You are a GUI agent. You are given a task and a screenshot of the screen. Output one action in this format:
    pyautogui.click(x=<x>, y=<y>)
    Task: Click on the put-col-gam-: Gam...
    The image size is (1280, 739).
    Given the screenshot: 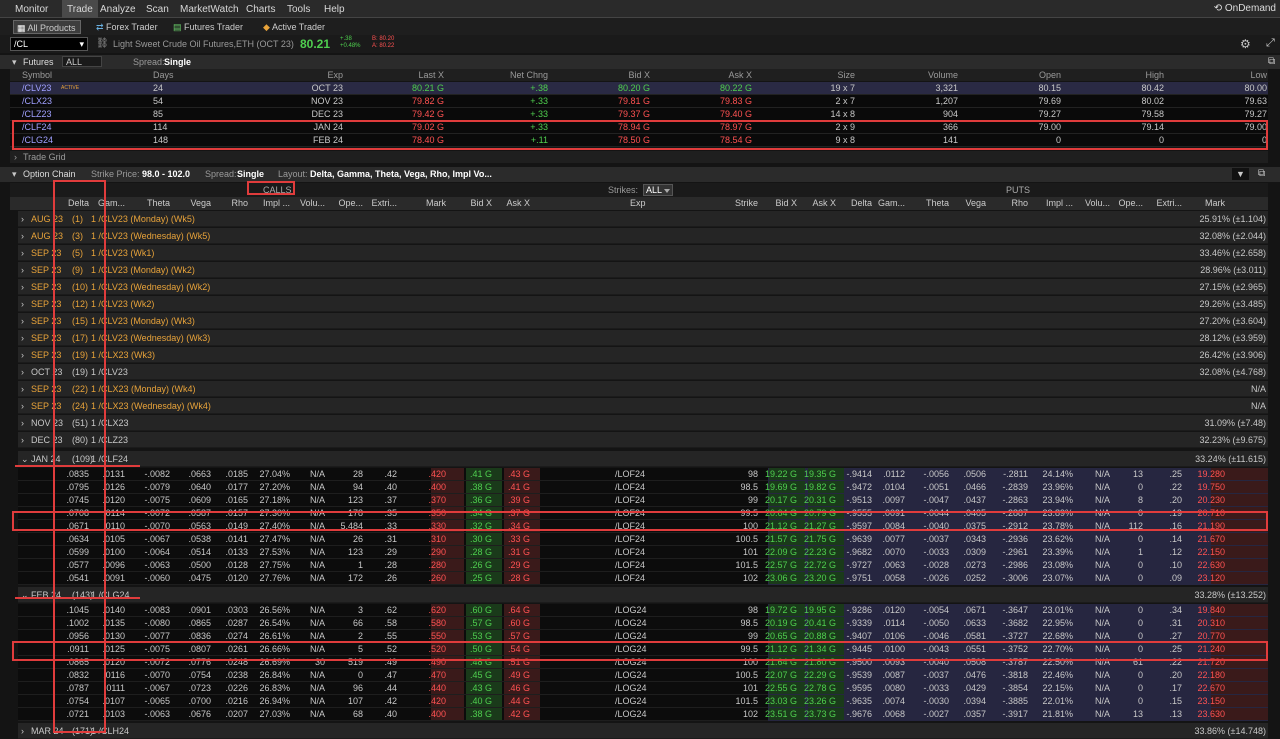 What is the action you would take?
    pyautogui.click(x=891, y=203)
    